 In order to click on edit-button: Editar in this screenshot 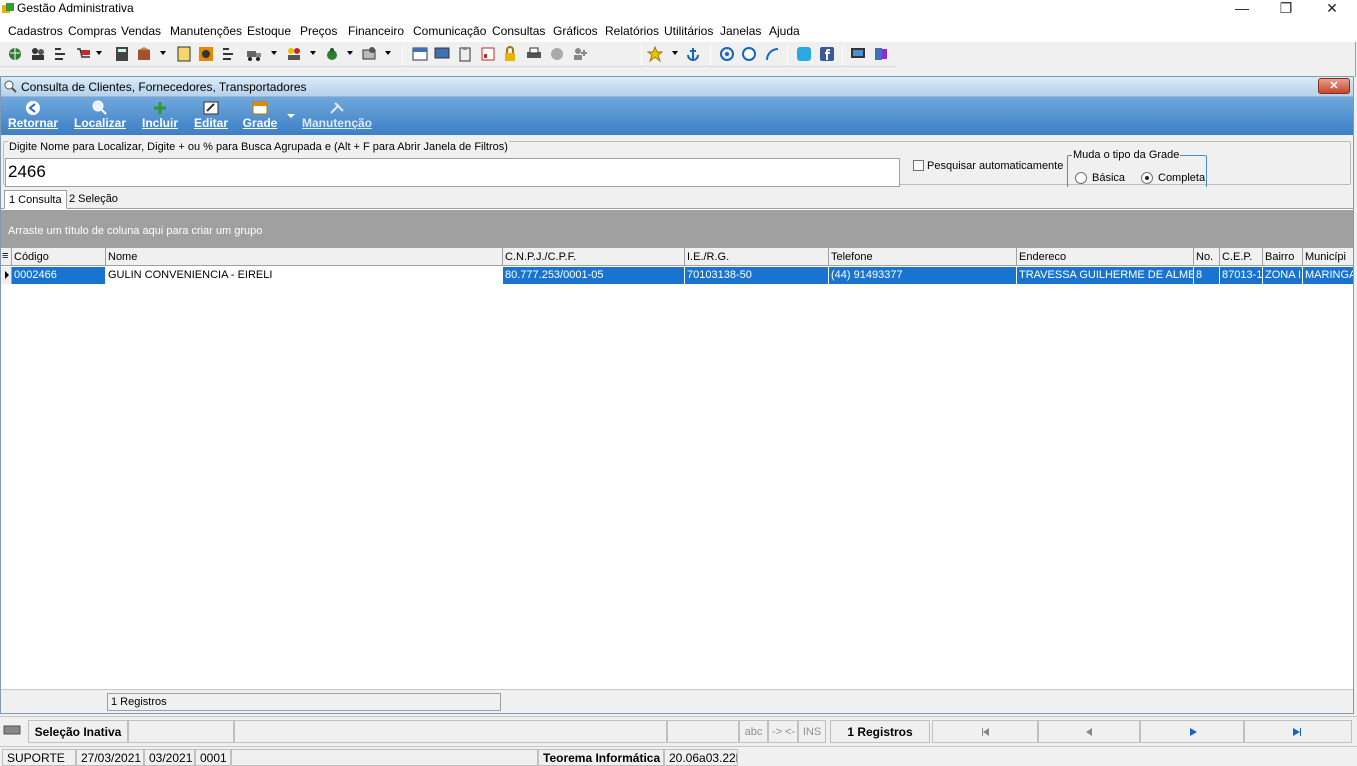, I will do `click(211, 116)`.